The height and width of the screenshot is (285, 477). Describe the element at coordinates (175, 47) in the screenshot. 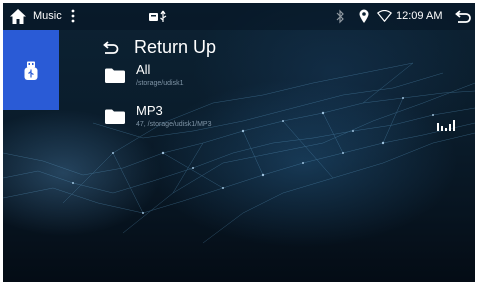

I see `return-up-label: Return Up` at that location.